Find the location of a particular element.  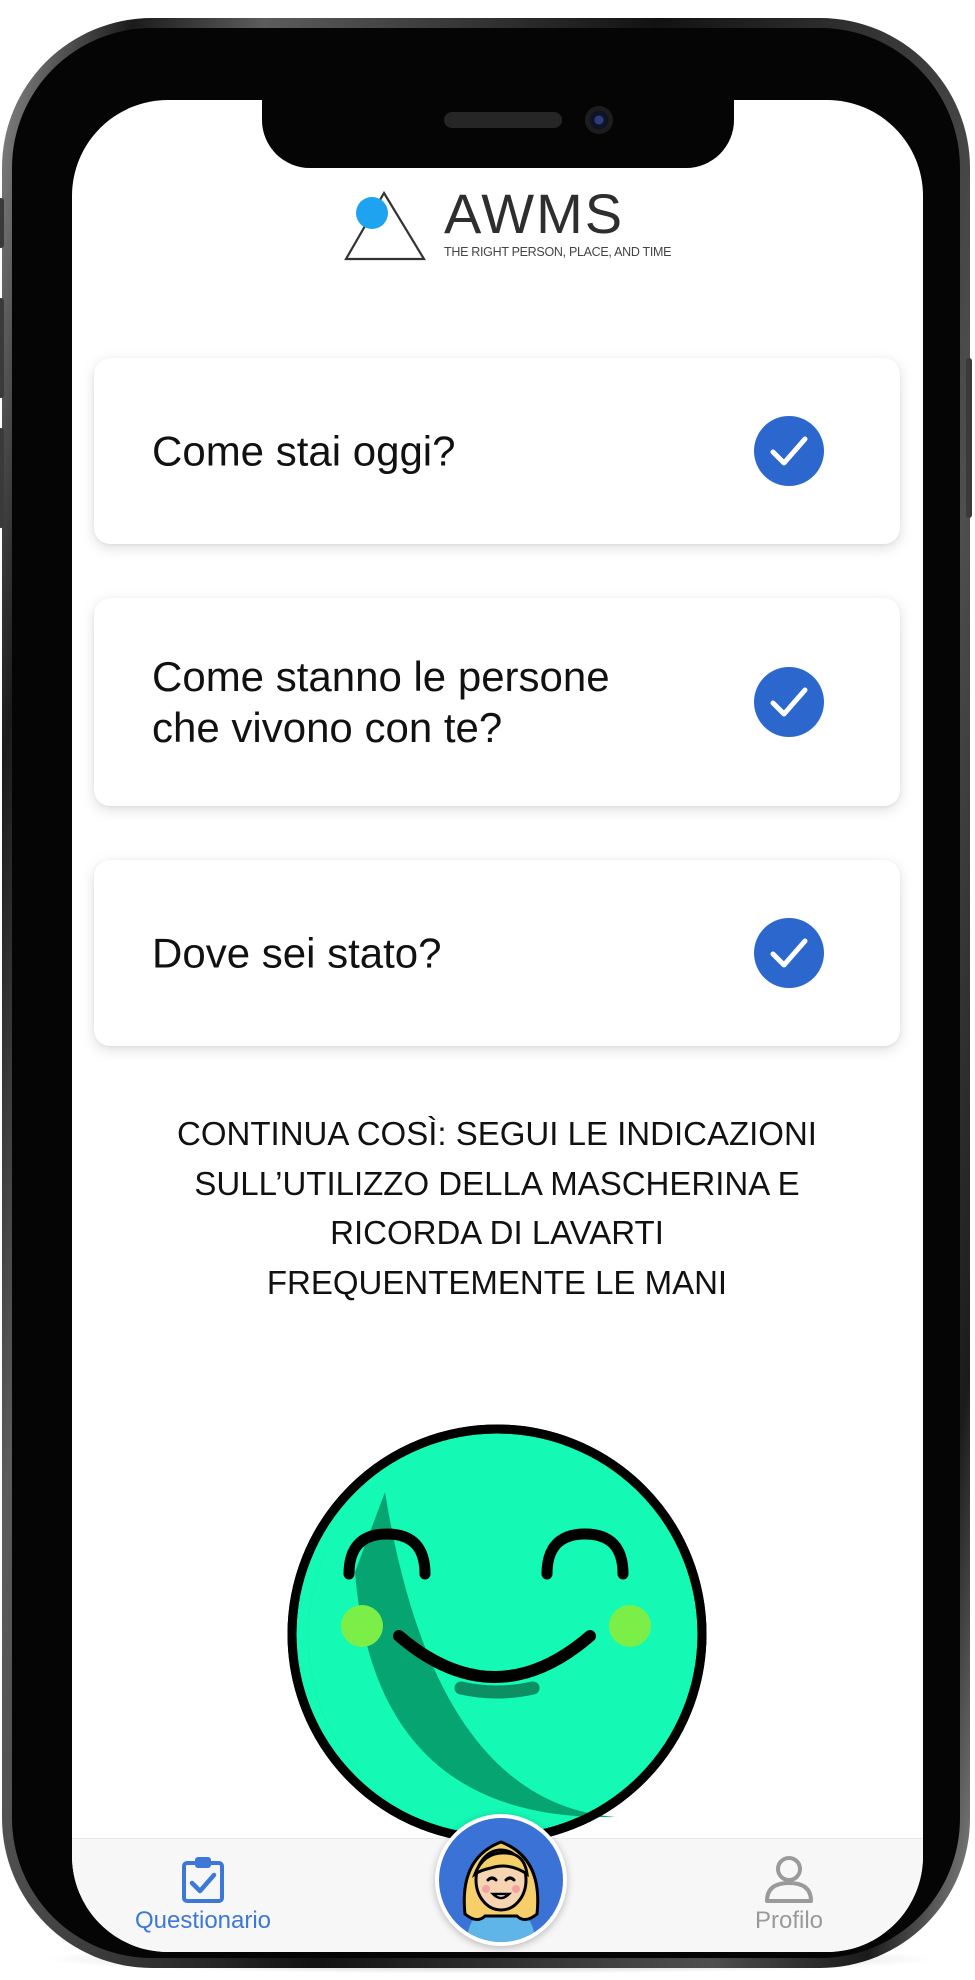

mute-switch is located at coordinates (2, 223).